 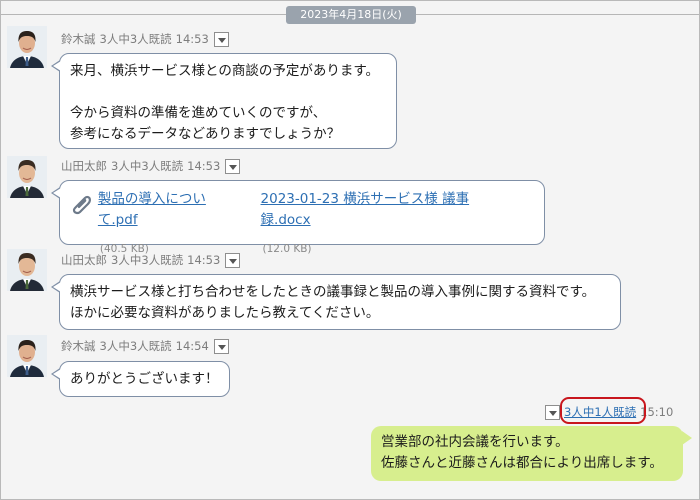 I want to click on date-separator: 2023年4月18日(火), so click(x=351, y=15).